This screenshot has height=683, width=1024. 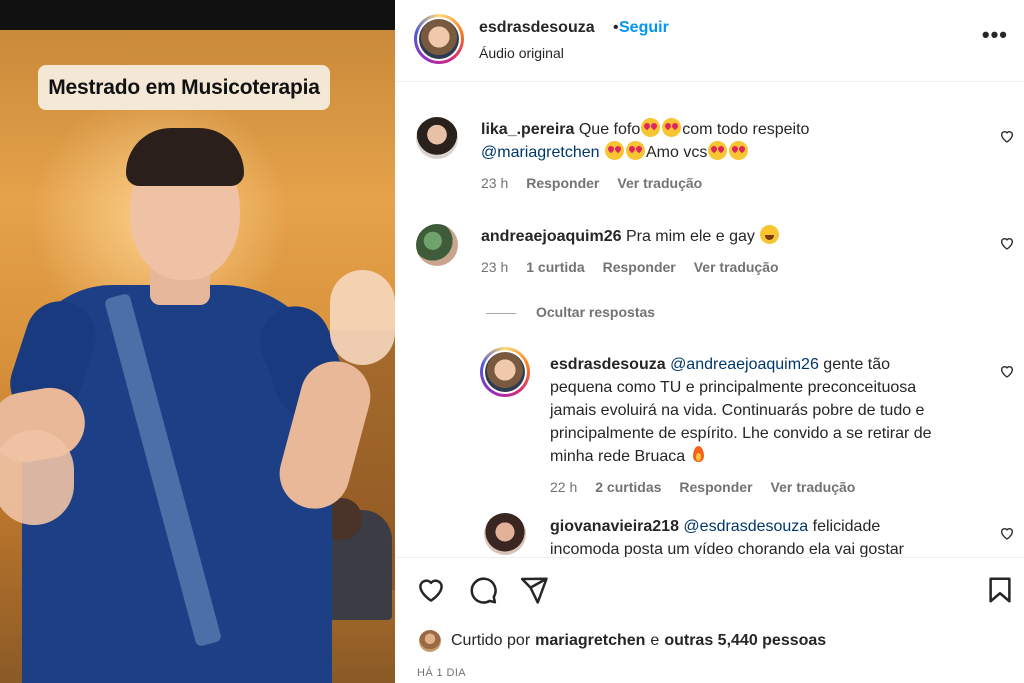 I want to click on author-username: esdrasdesouza, so click(x=537, y=28).